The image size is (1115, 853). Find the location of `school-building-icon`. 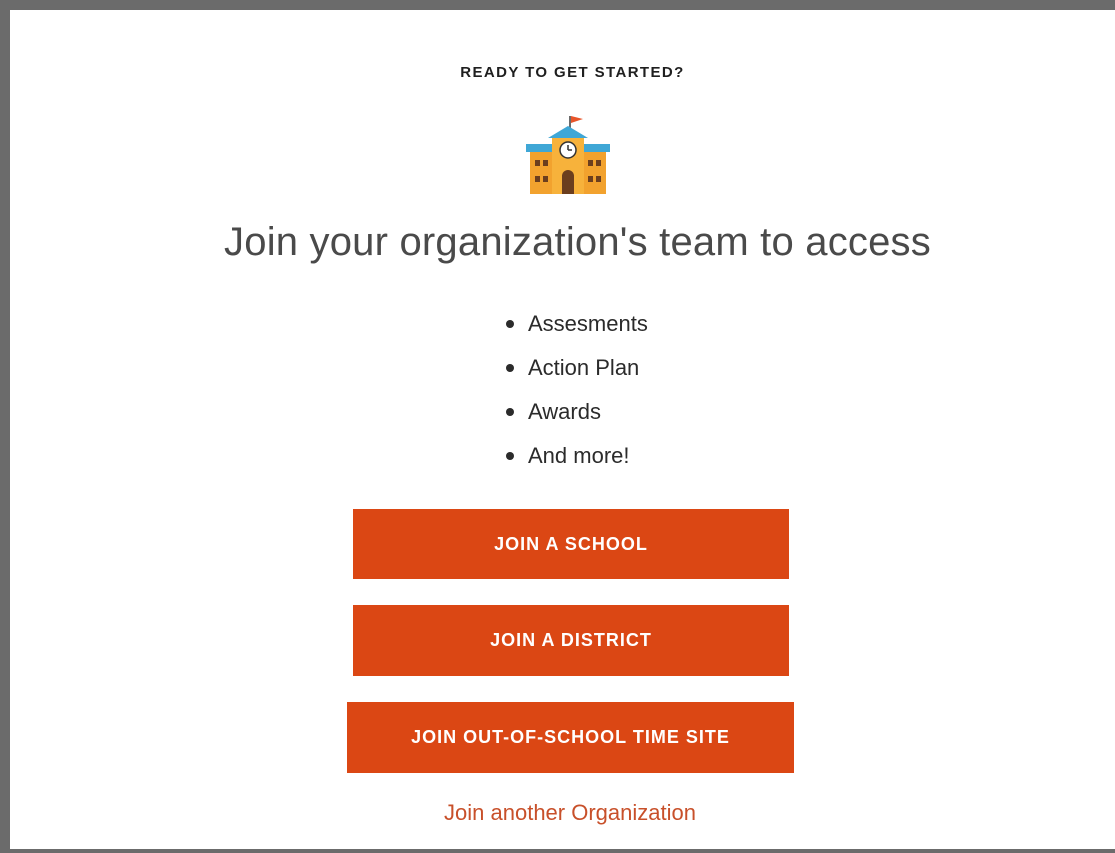

school-building-icon is located at coordinates (568, 155).